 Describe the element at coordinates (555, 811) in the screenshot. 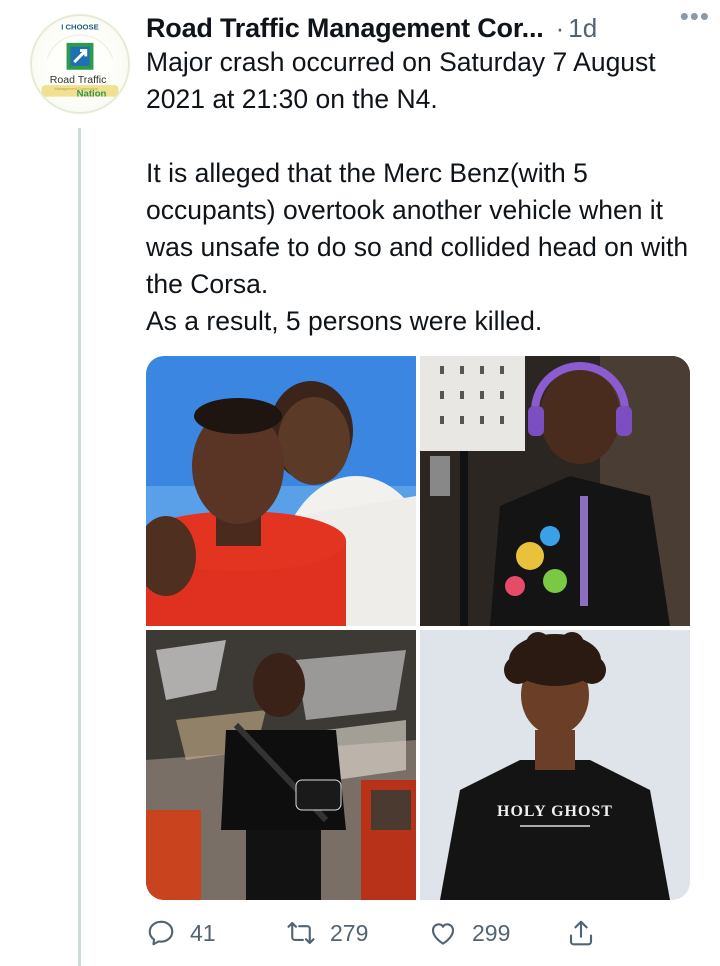

I see `tshirt-print-text: HOLY GHOST` at that location.